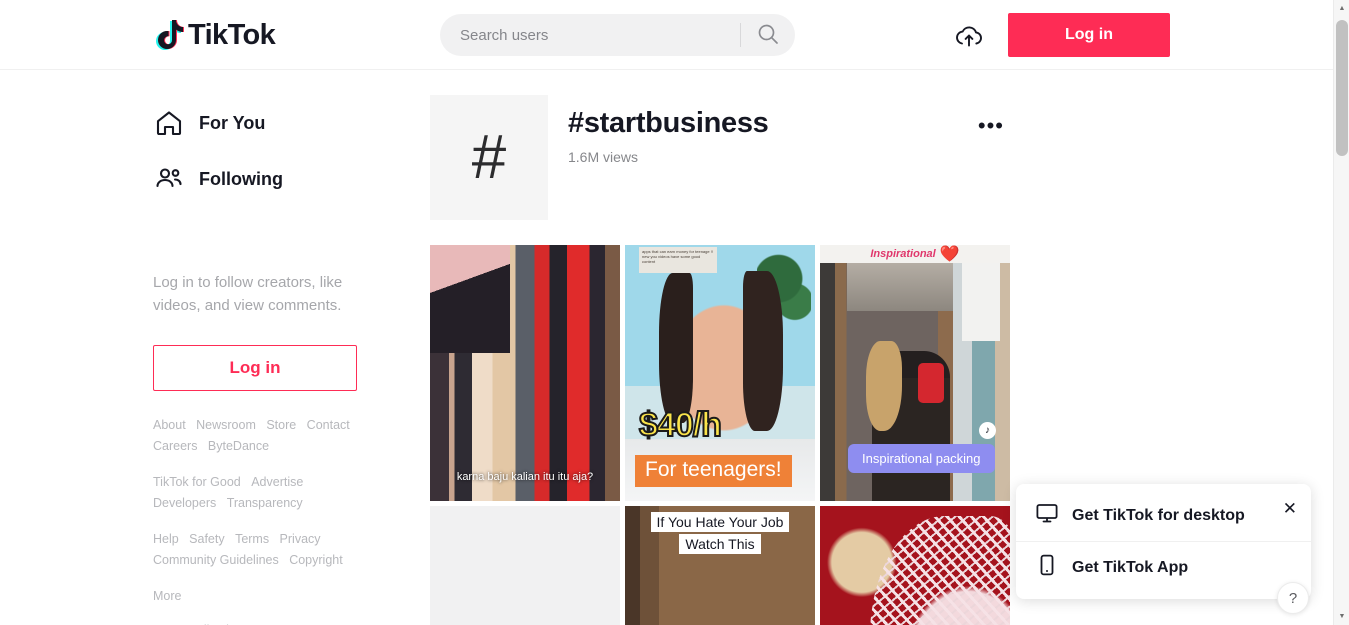 The image size is (1349, 625). I want to click on footer-link-tiktok-for-good: TikTok for Good, so click(197, 482).